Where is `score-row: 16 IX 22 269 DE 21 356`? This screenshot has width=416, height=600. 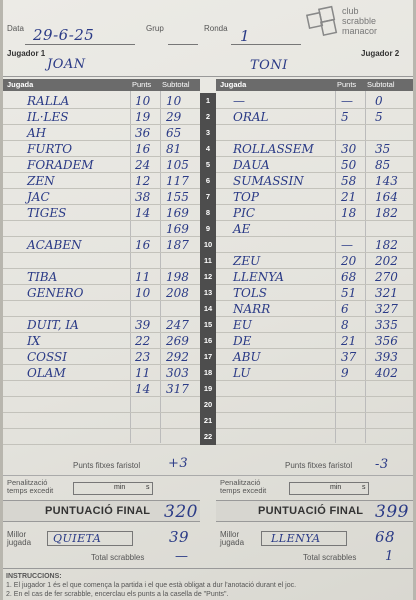 score-row: 16 IX 22 269 DE 21 356 is located at coordinates (208, 341).